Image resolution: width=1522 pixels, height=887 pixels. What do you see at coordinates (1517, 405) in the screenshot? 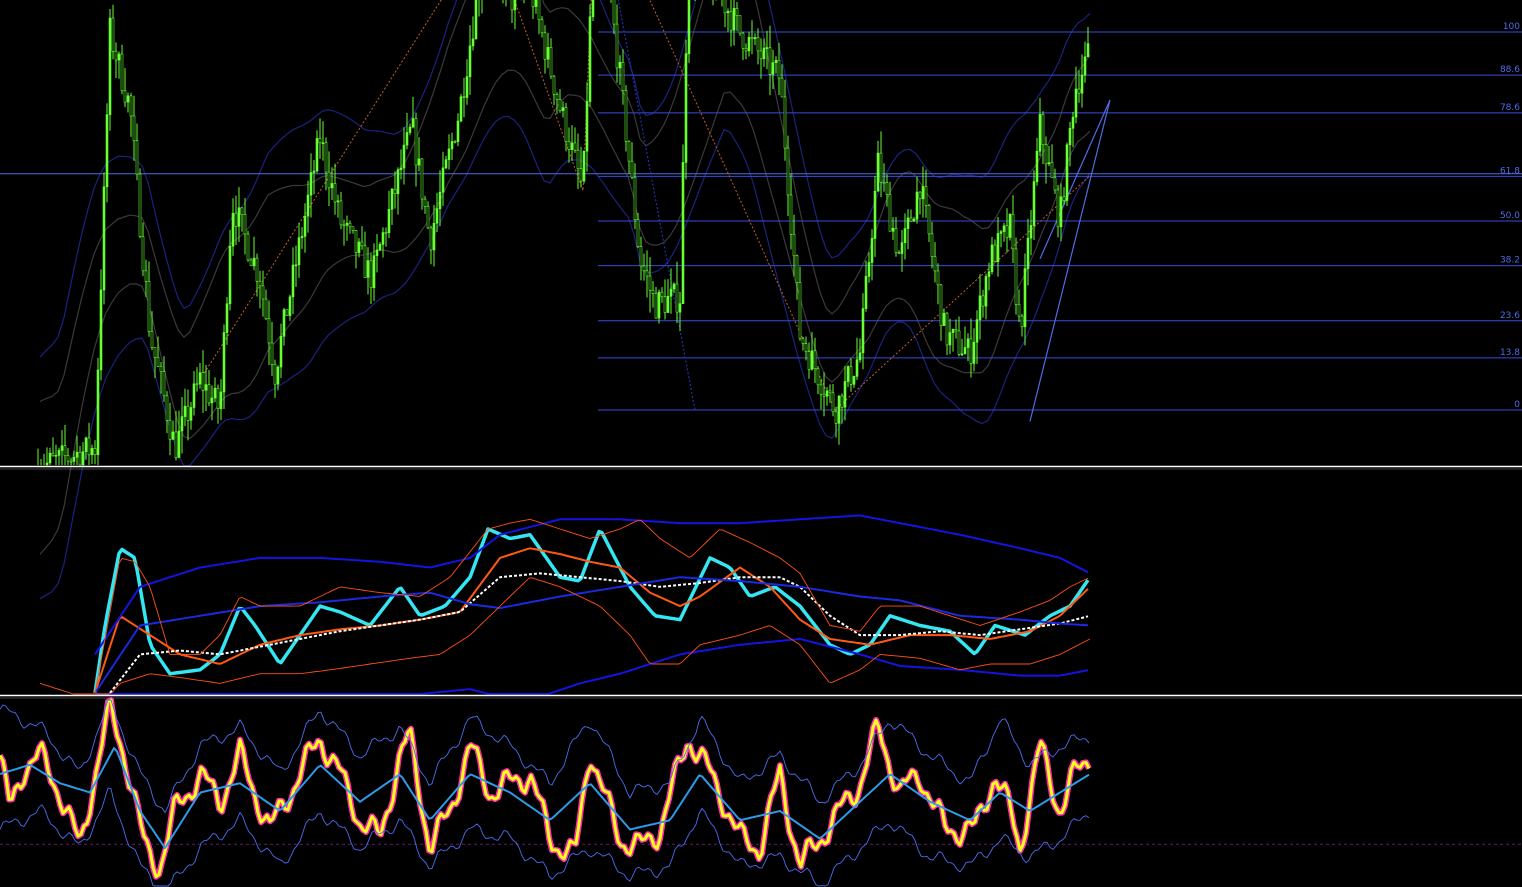
I see `fib-level-label: 0` at bounding box center [1517, 405].